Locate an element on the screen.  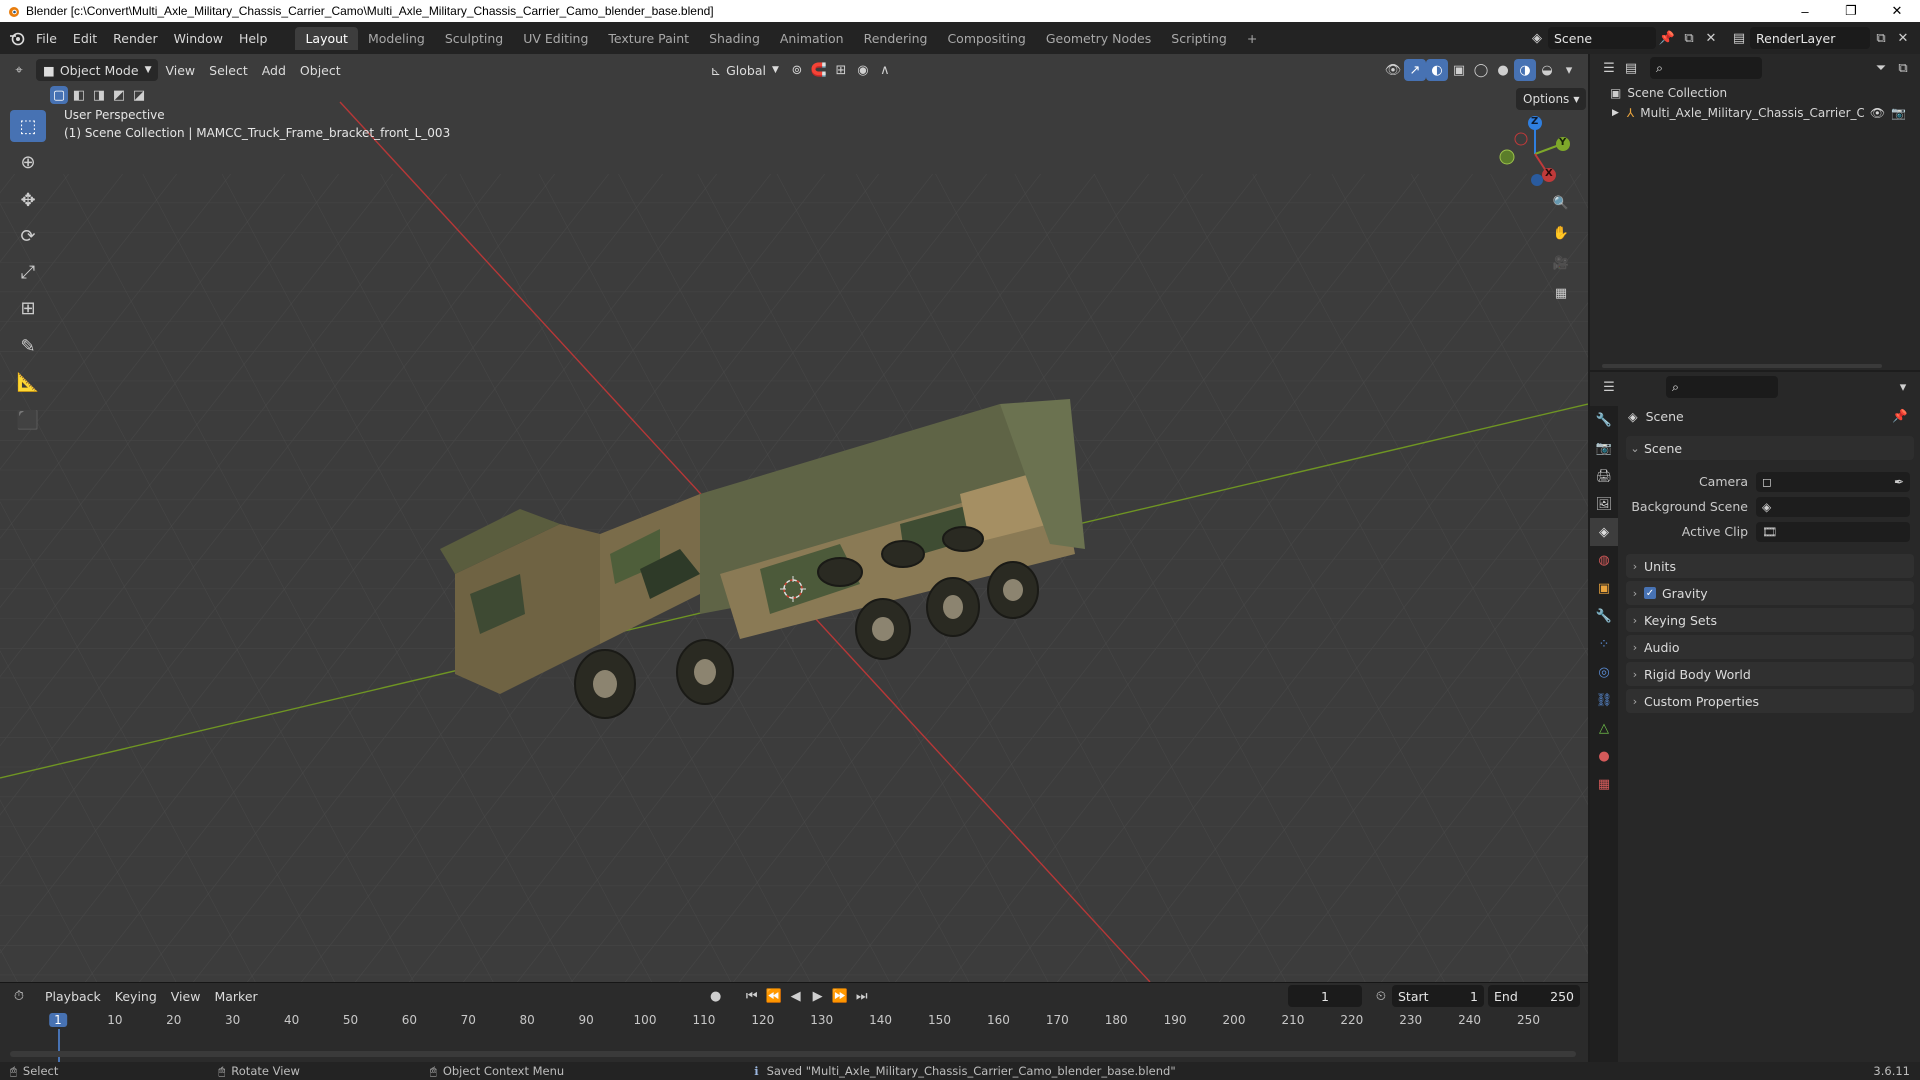
gravity-checkbox: ✓ is located at coordinates (1650, 593).